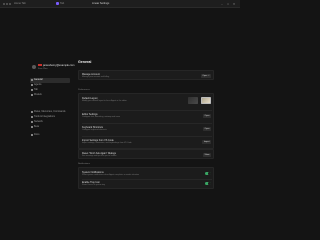  I want to click on sidebar-item-label: Tools & Integrations, so click(44, 116).